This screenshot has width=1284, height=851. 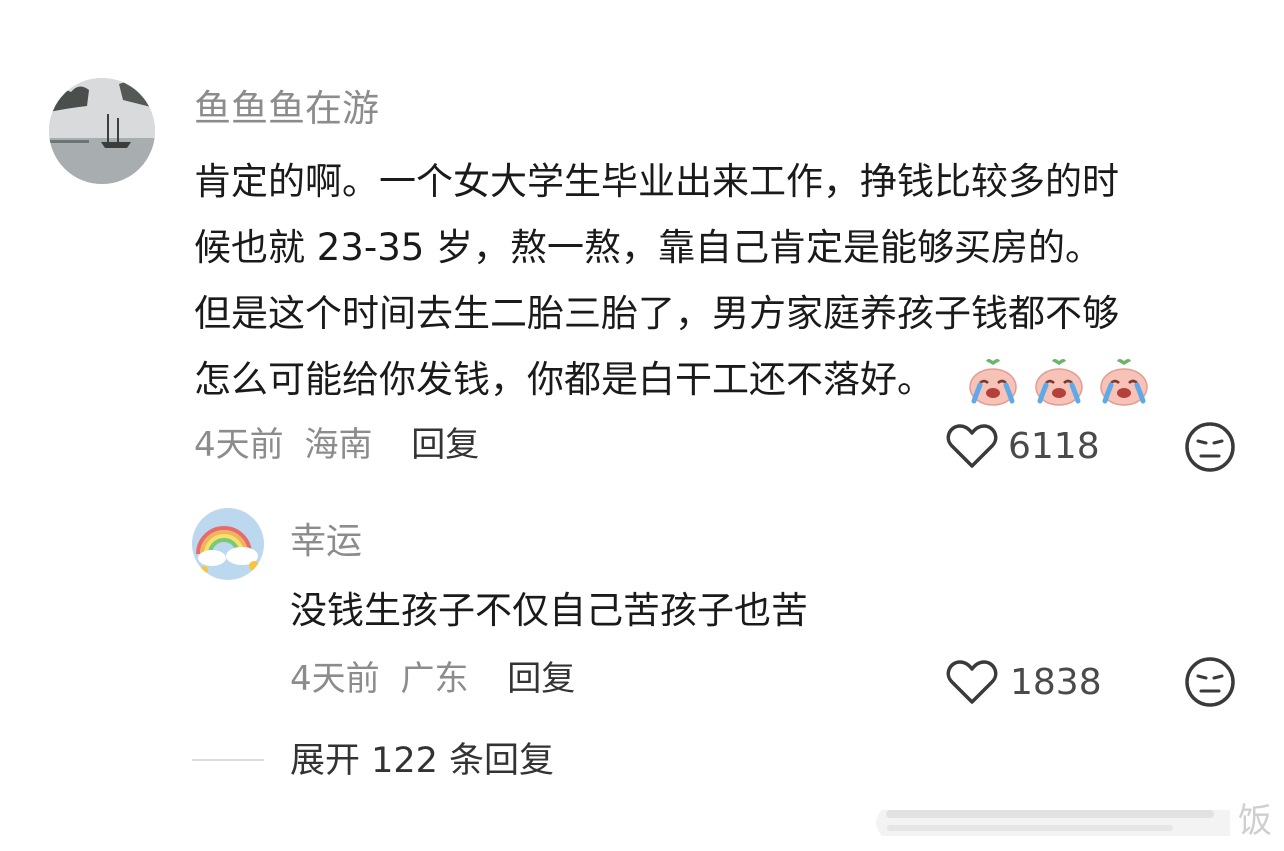 I want to click on like-count: 6118, so click(x=1054, y=446).